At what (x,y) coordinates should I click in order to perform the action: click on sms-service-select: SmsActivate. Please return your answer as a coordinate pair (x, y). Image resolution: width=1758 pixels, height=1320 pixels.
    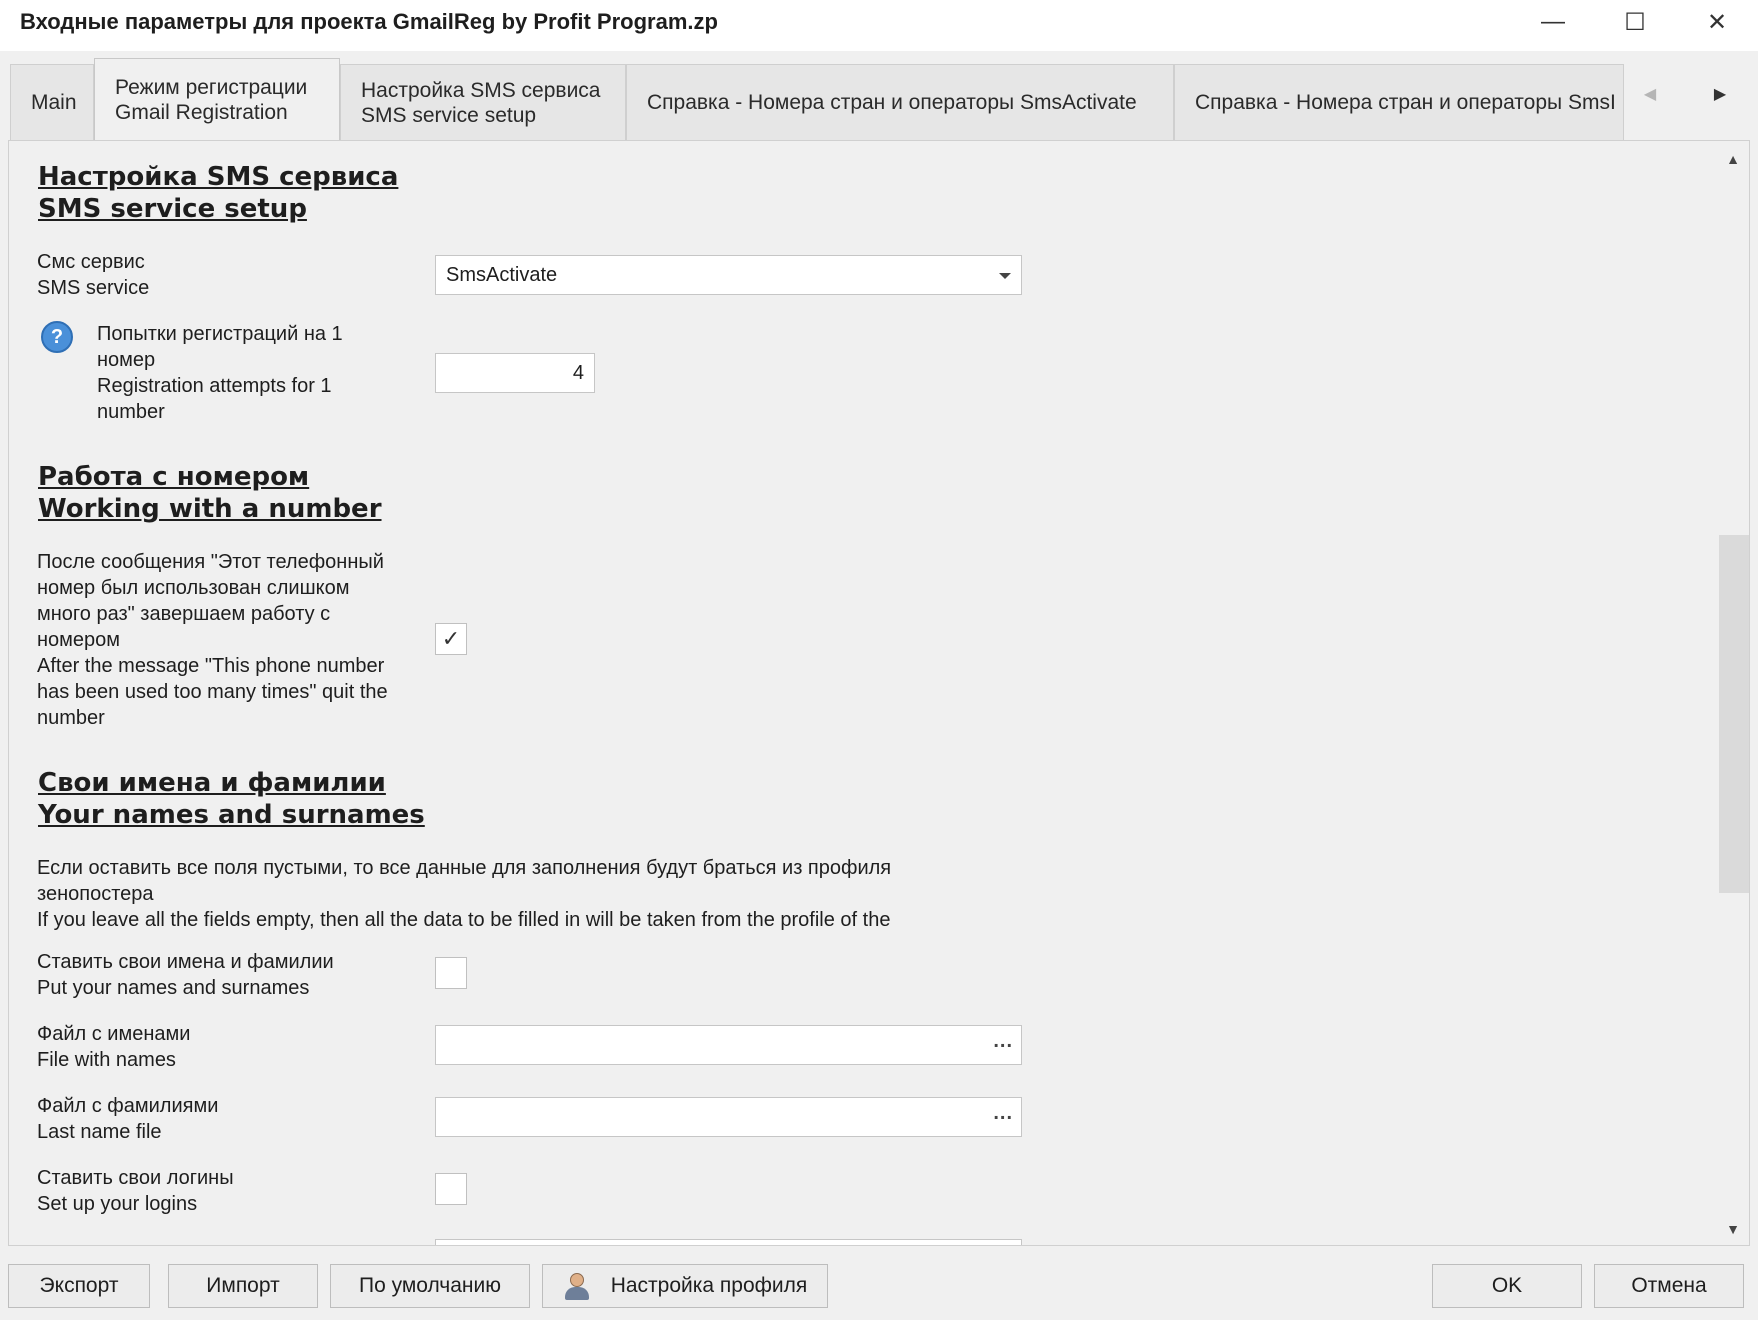
    Looking at the image, I should click on (728, 275).